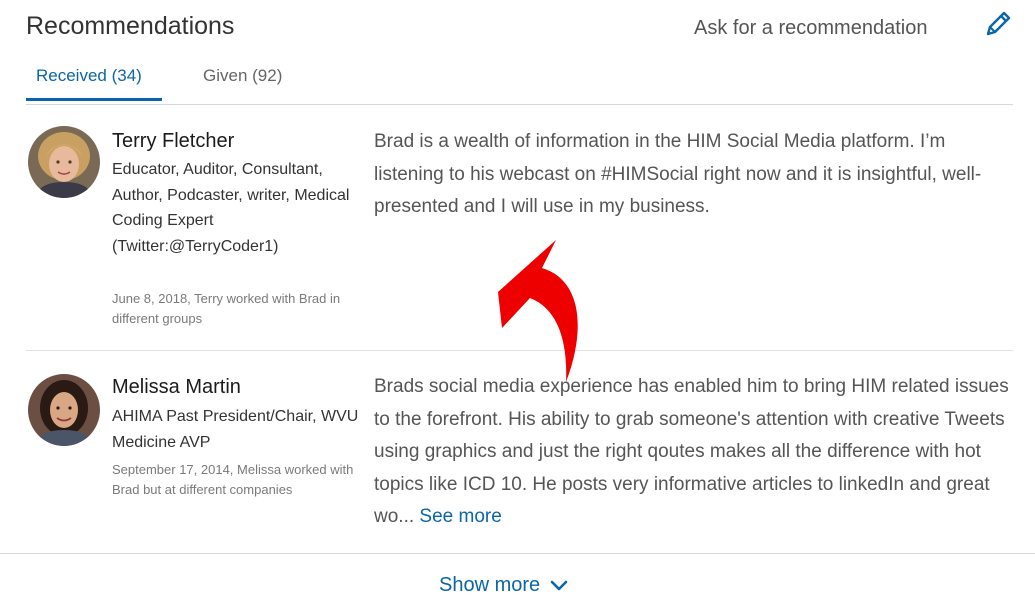 The image size is (1035, 600). Describe the element at coordinates (460, 516) in the screenshot. I see `see-more-link: See more` at that location.